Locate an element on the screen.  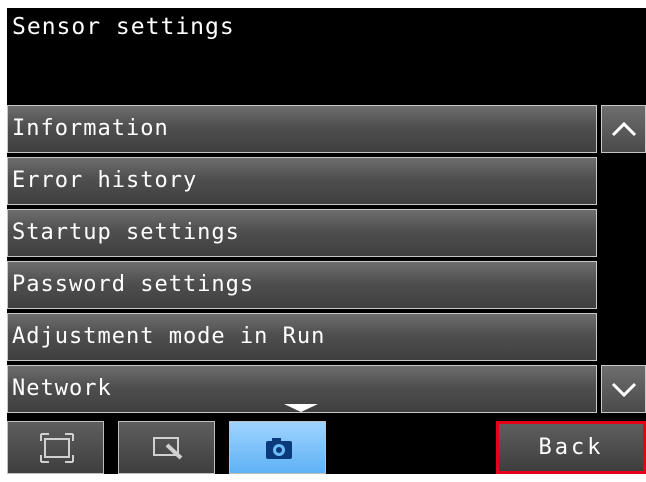
camera-icon is located at coordinates (279, 448).